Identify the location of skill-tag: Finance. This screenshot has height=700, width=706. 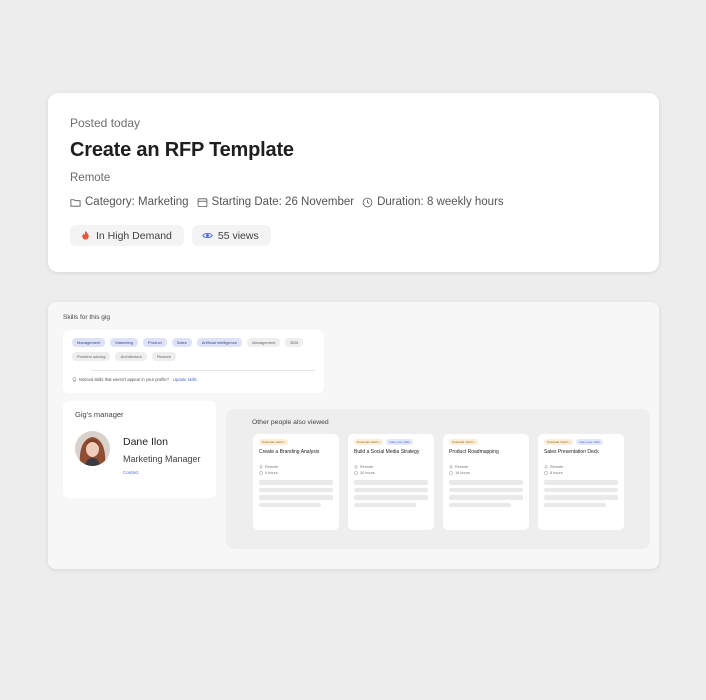
(164, 356).